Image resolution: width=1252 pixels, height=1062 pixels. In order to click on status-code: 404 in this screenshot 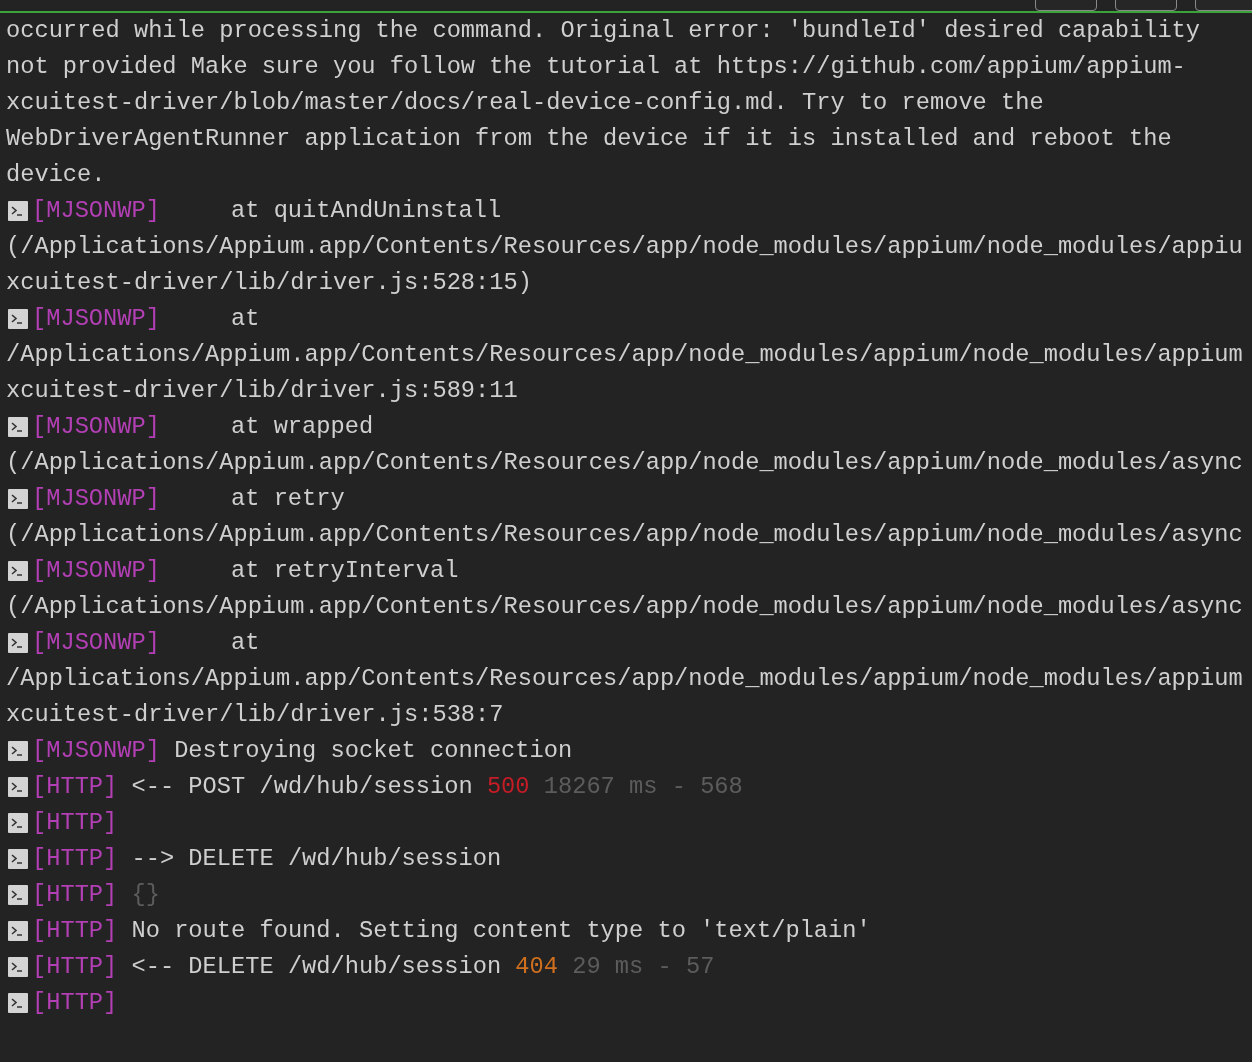, I will do `click(536, 967)`.